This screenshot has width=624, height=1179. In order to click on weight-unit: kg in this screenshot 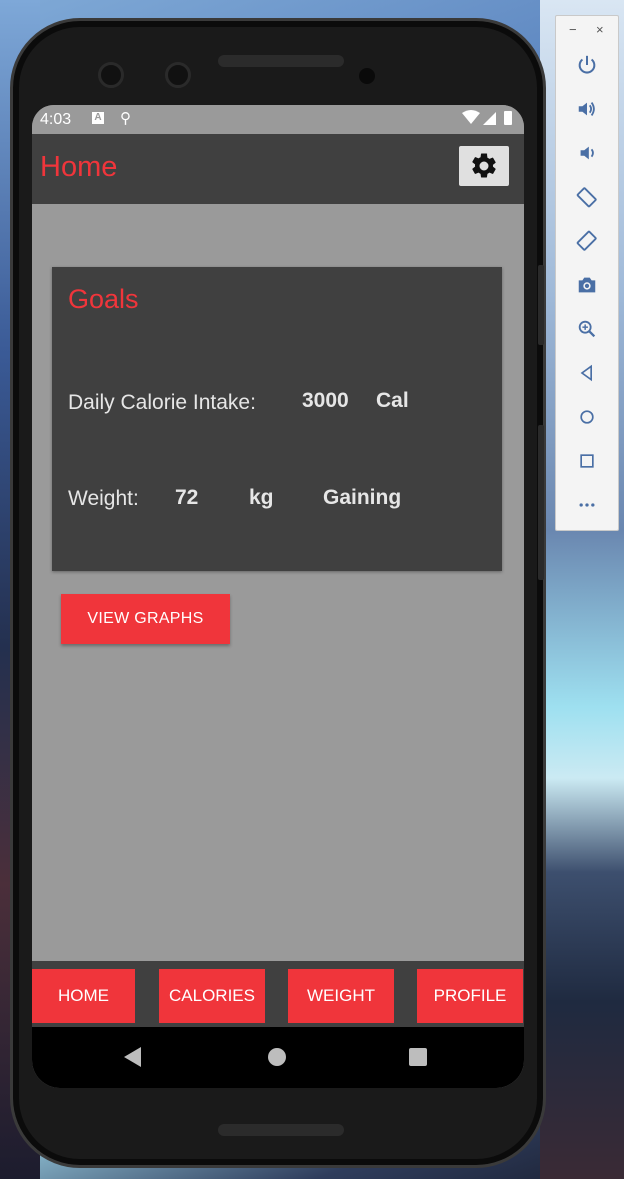, I will do `click(261, 497)`.